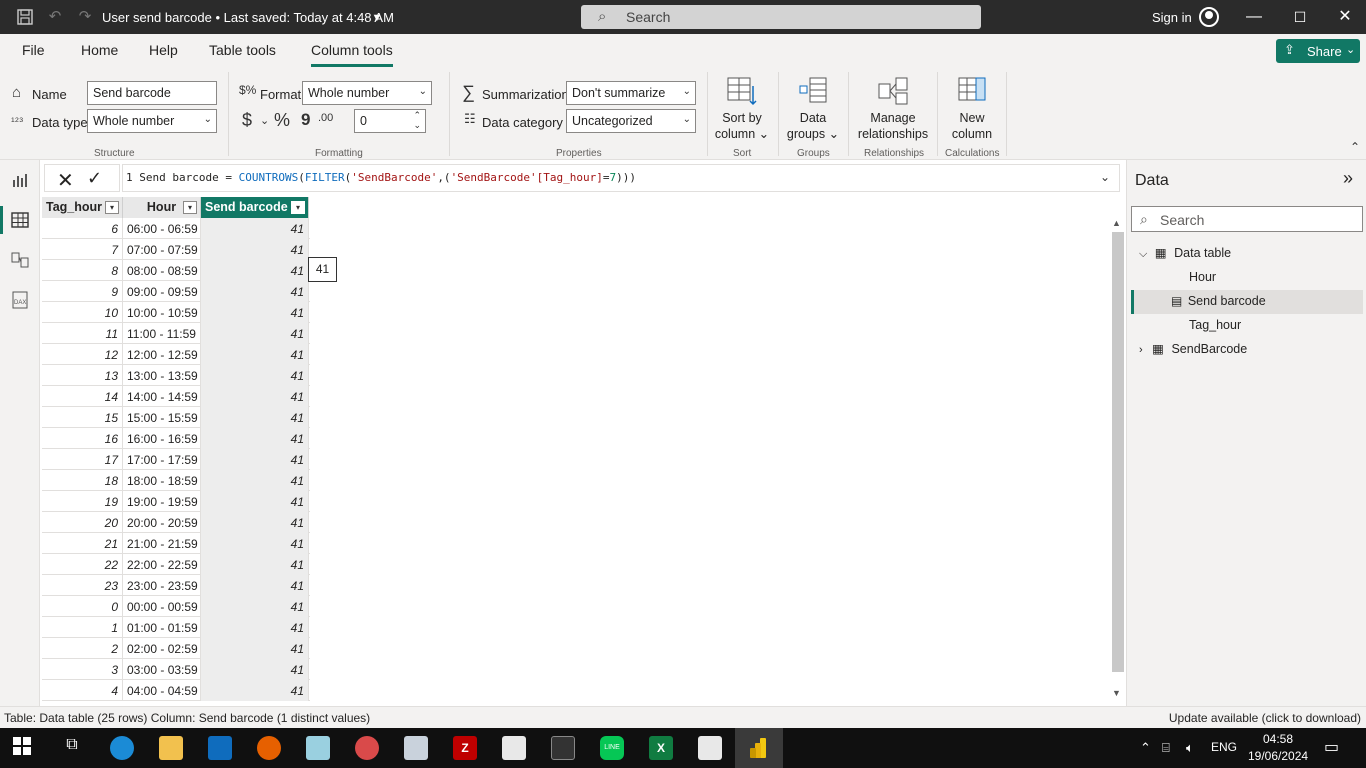 This screenshot has height=768, width=1366. What do you see at coordinates (1166, 748) in the screenshot?
I see `network-icon: ⌸` at bounding box center [1166, 748].